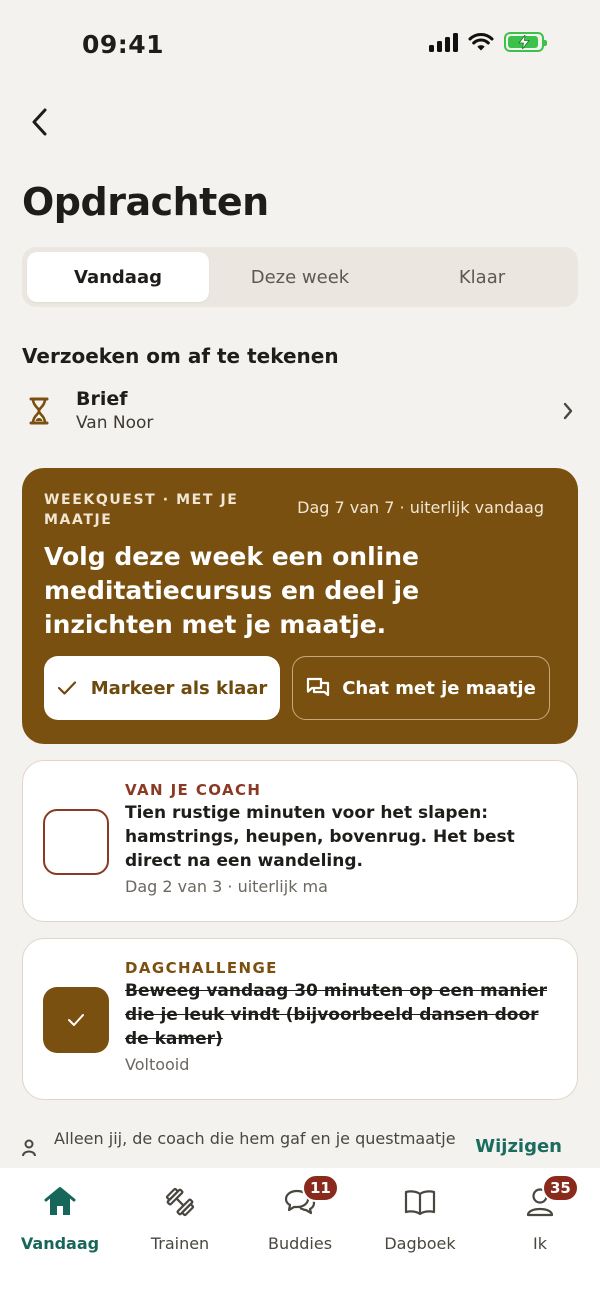  I want to click on status-bar: 09:41, so click(300, 45).